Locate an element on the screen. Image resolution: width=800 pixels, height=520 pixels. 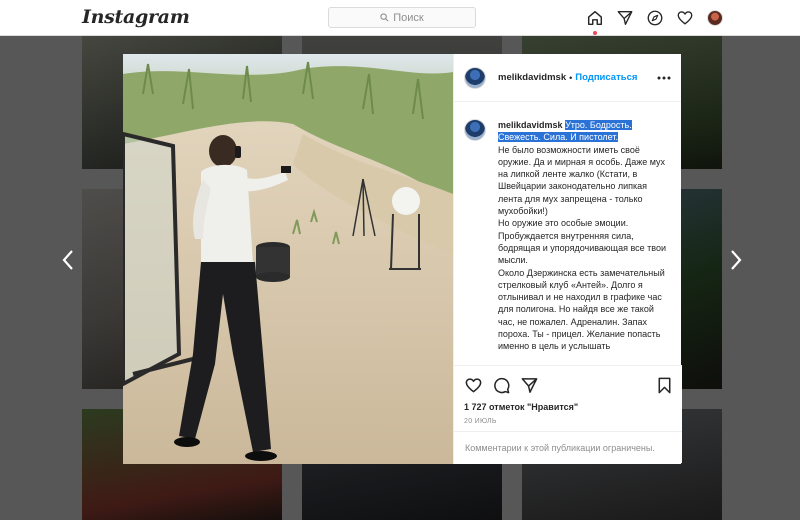
like-button is located at coordinates (473, 385).